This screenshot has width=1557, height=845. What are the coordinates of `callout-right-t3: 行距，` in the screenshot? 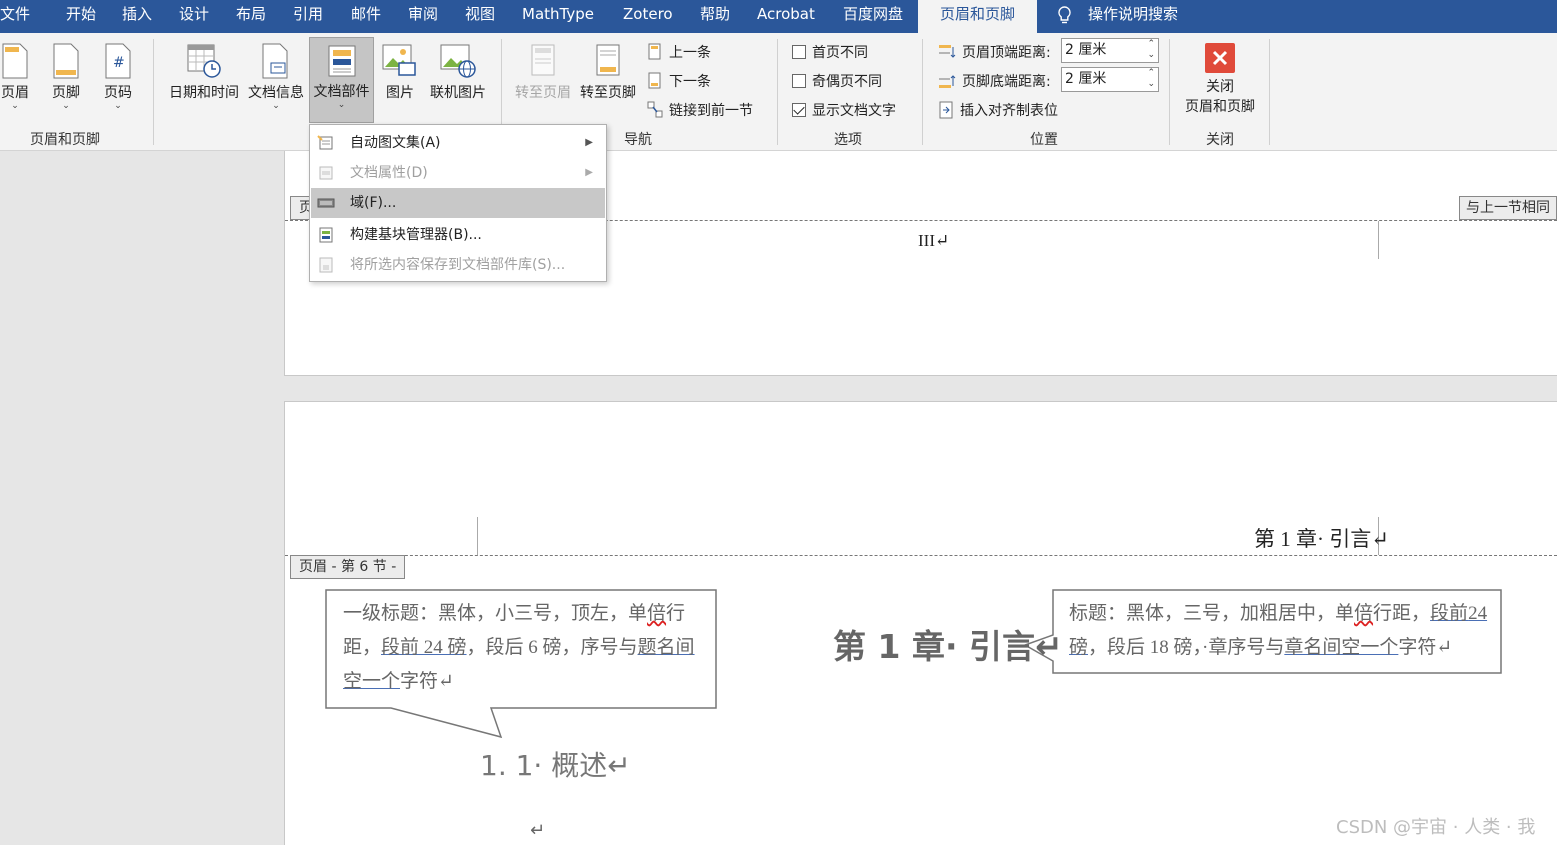 It's located at (1402, 613).